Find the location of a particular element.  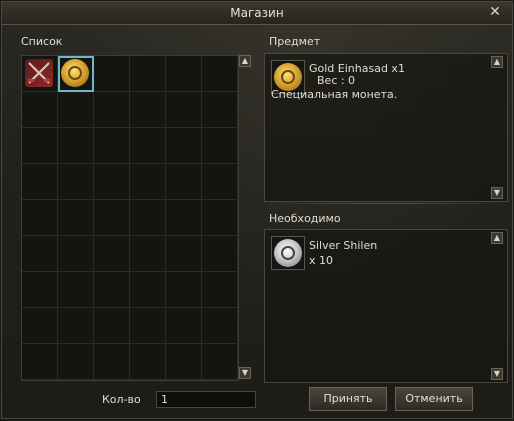

close-icon: ✕ is located at coordinates (495, 12).